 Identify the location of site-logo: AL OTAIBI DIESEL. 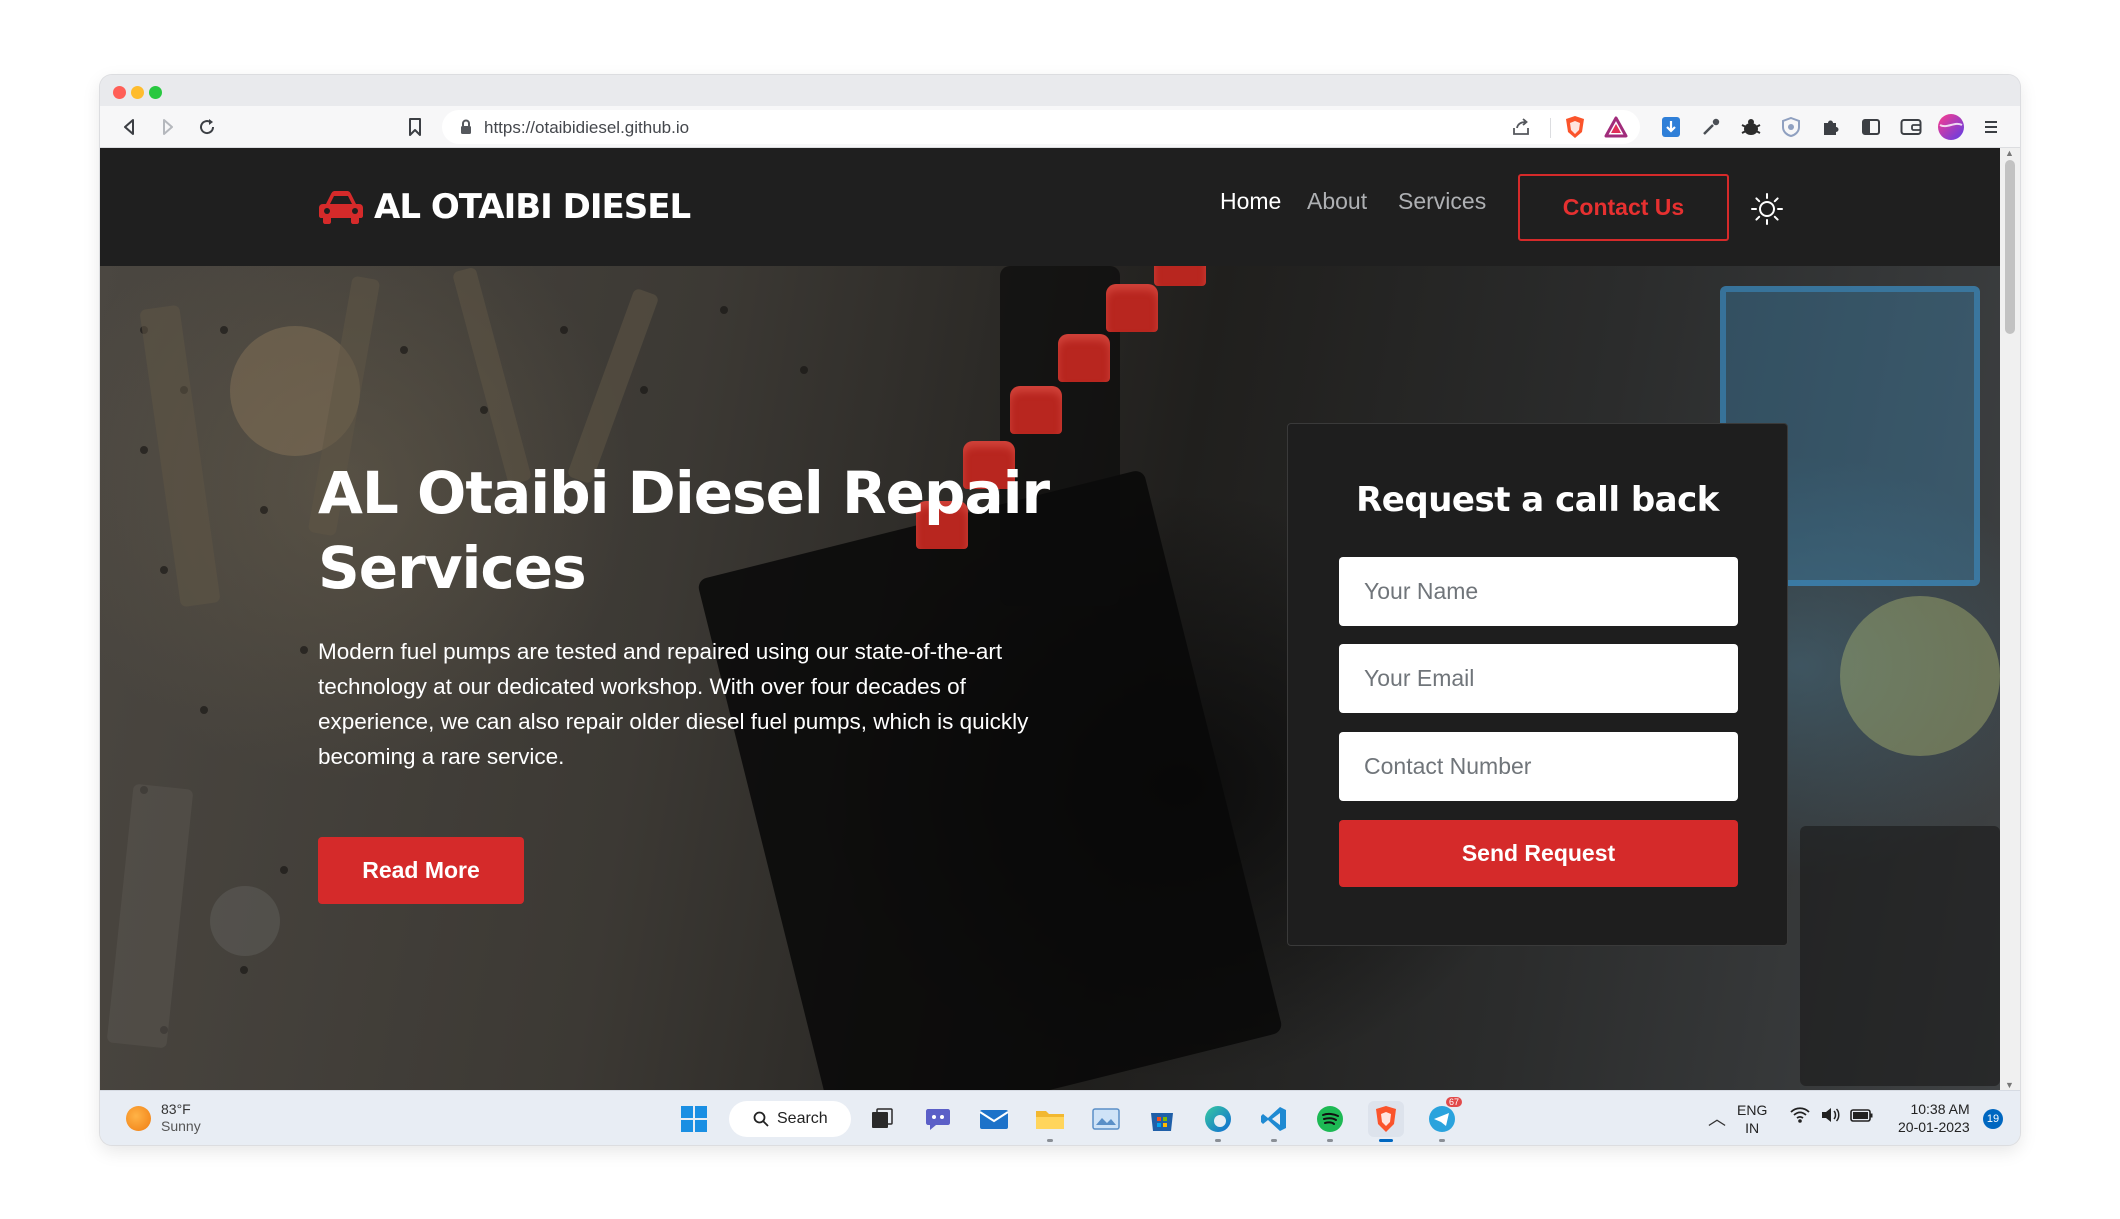
(504, 207).